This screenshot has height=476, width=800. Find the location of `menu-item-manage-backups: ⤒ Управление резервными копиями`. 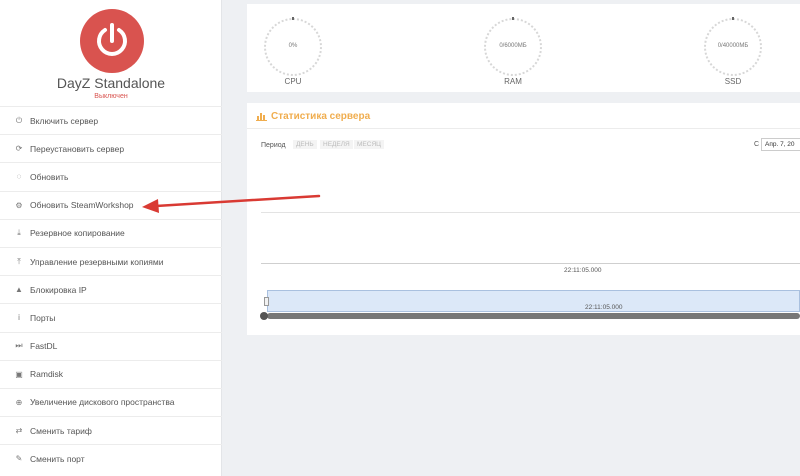

menu-item-manage-backups: ⤒ Управление резервными копиями is located at coordinates (111, 260).